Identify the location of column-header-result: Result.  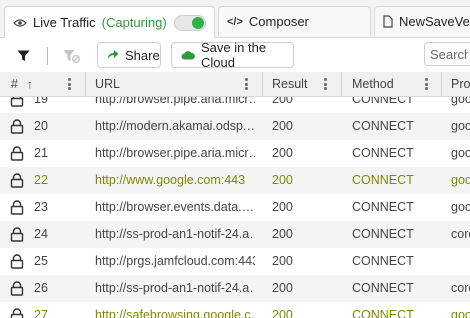
(289, 84).